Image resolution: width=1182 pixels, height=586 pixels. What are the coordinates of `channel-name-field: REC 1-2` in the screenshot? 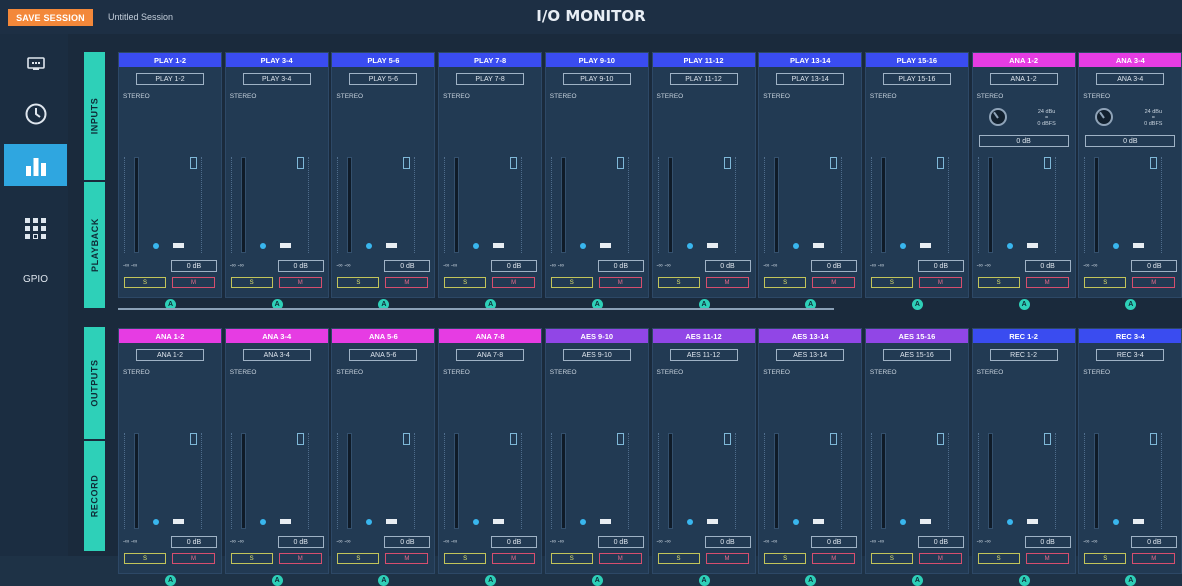 It's located at (1023, 355).